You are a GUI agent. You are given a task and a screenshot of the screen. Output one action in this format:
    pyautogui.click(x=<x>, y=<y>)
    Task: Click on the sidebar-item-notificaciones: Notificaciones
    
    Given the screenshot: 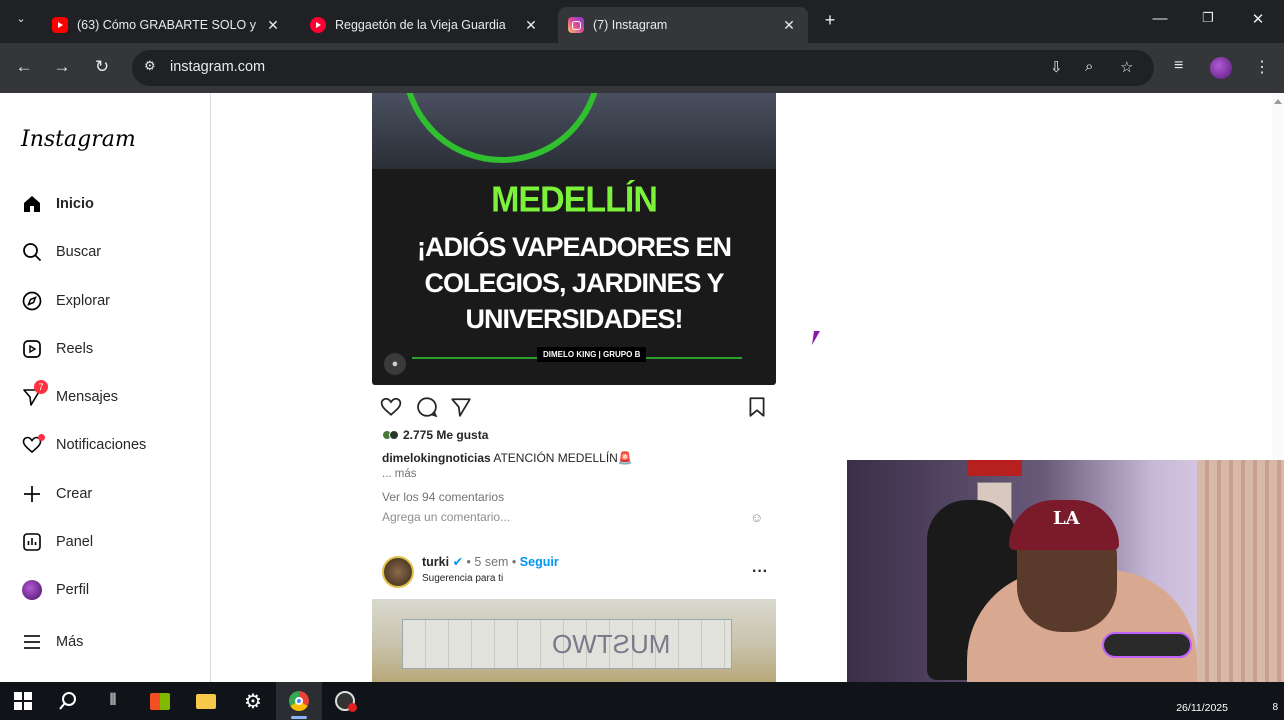 What is the action you would take?
    pyautogui.click(x=83, y=445)
    